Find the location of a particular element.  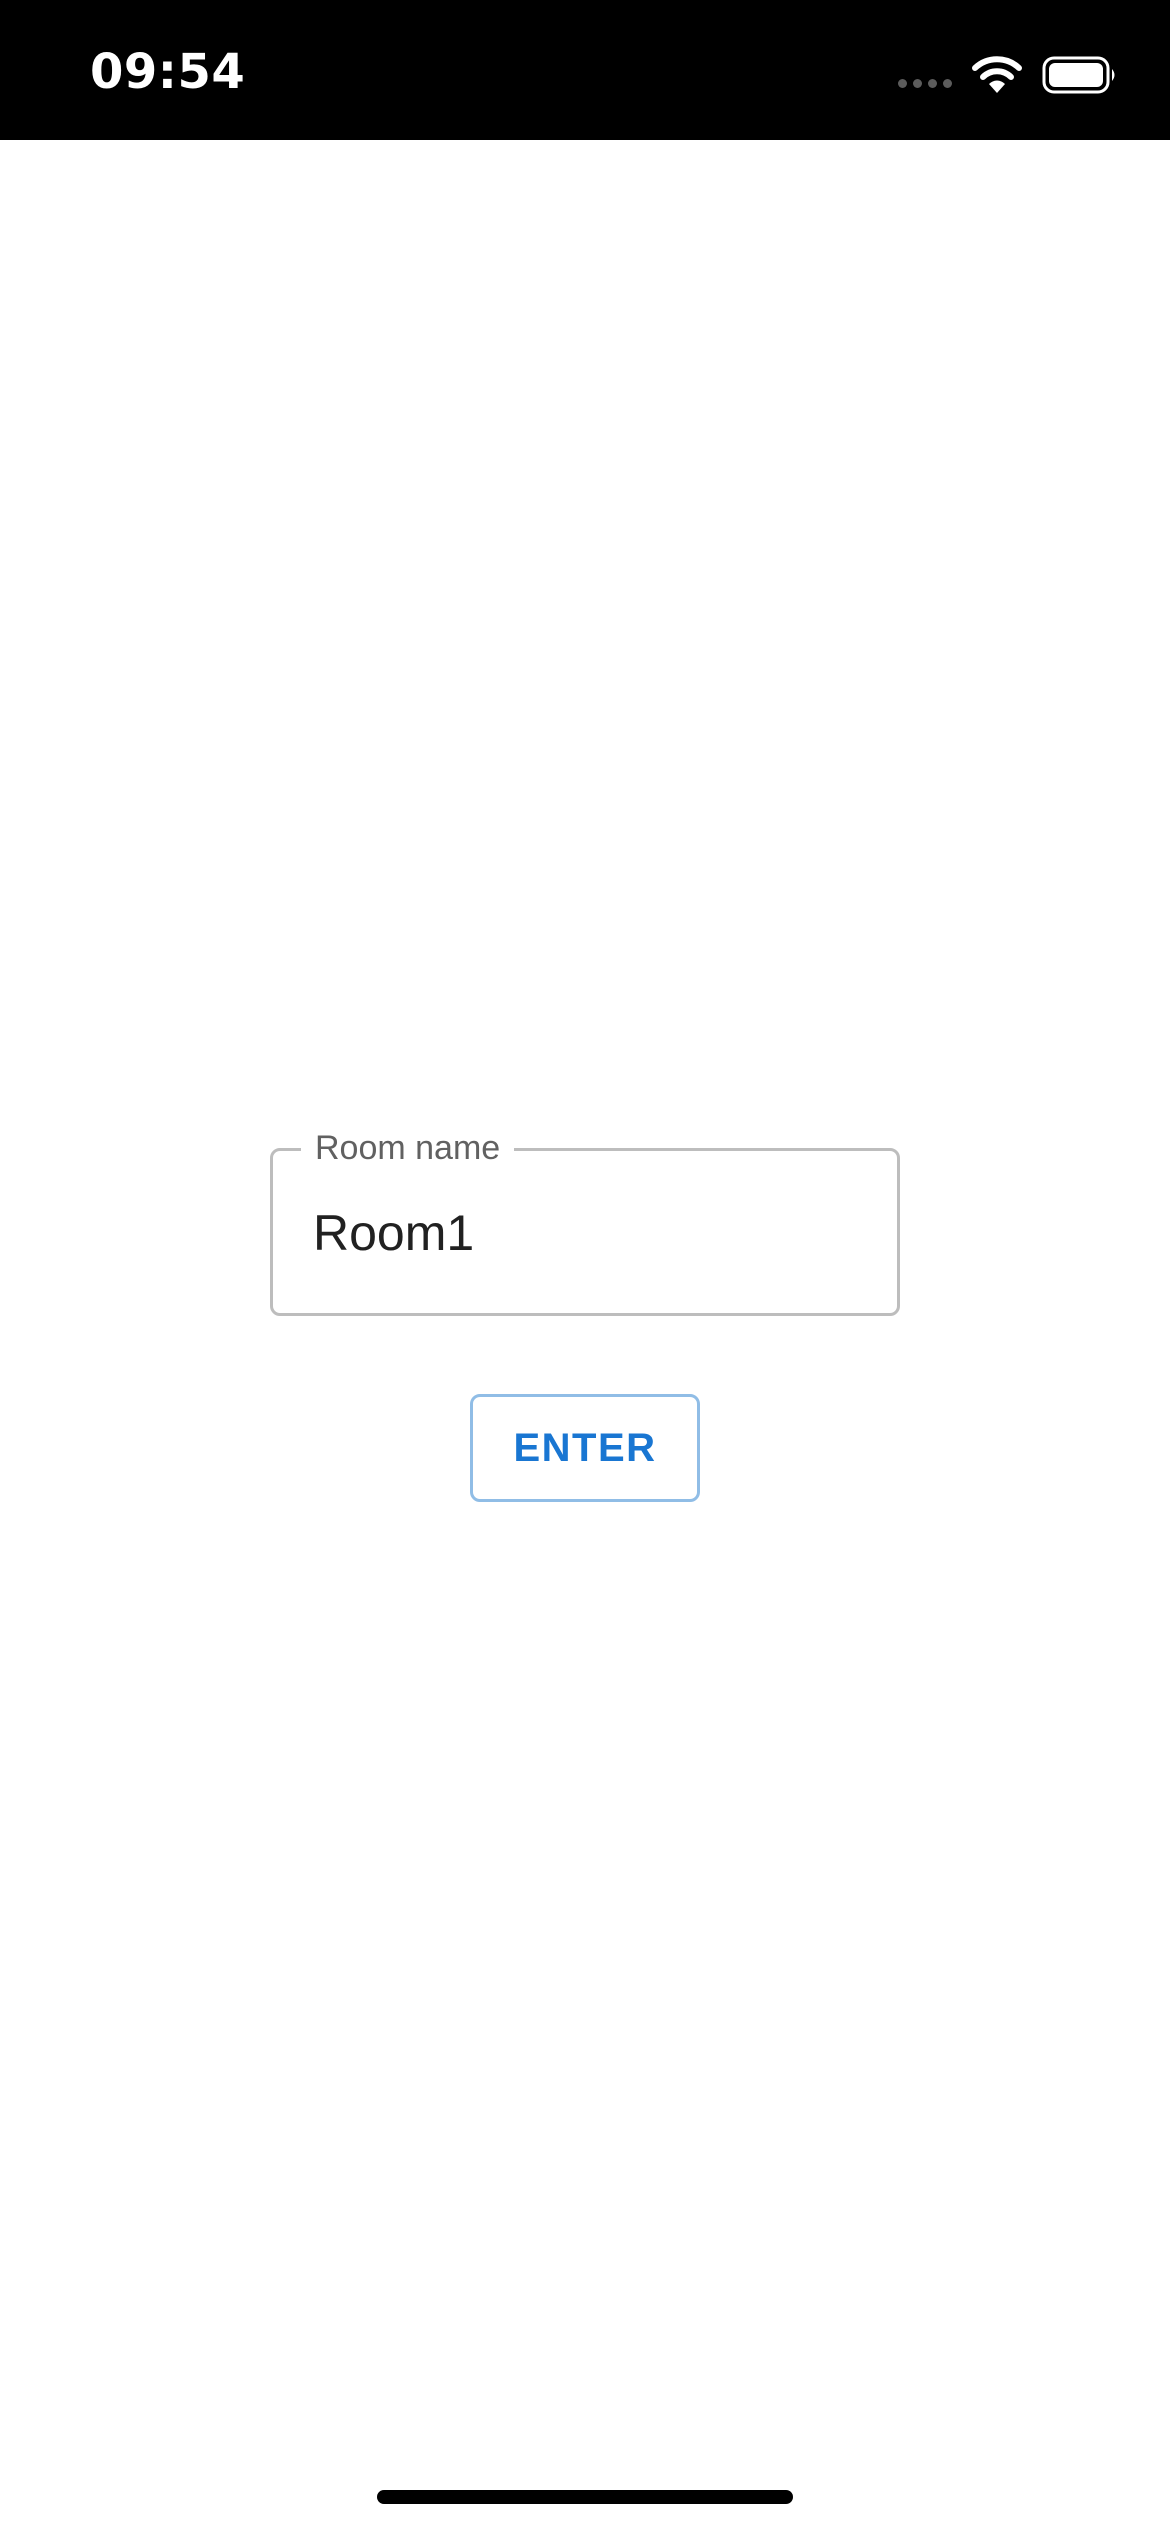

status-bar: 09:54 is located at coordinates (585, 70).